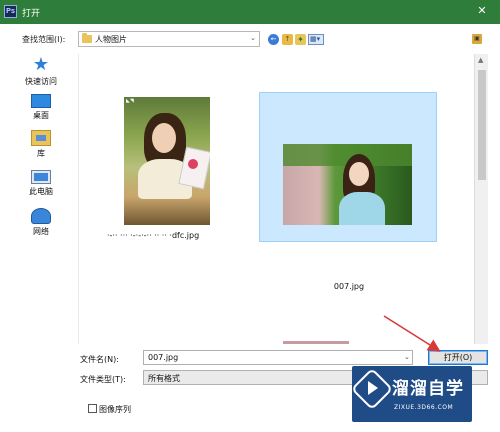  I want to click on look-in-label: 查找范围(I):, so click(44, 39).